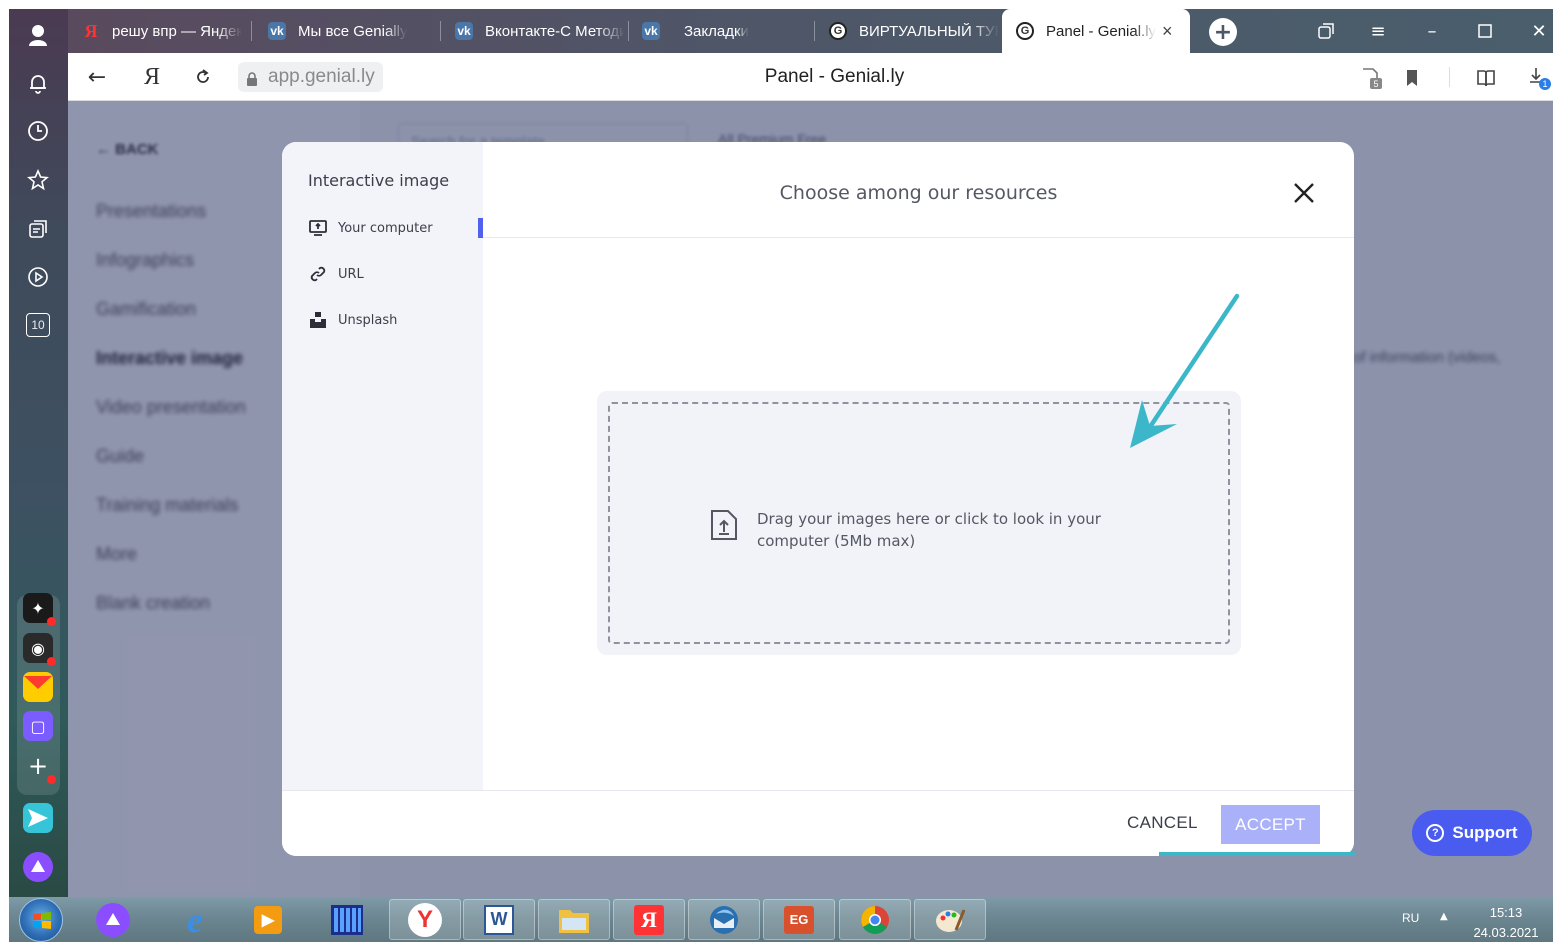  I want to click on bookmark-icon, so click(1412, 78).